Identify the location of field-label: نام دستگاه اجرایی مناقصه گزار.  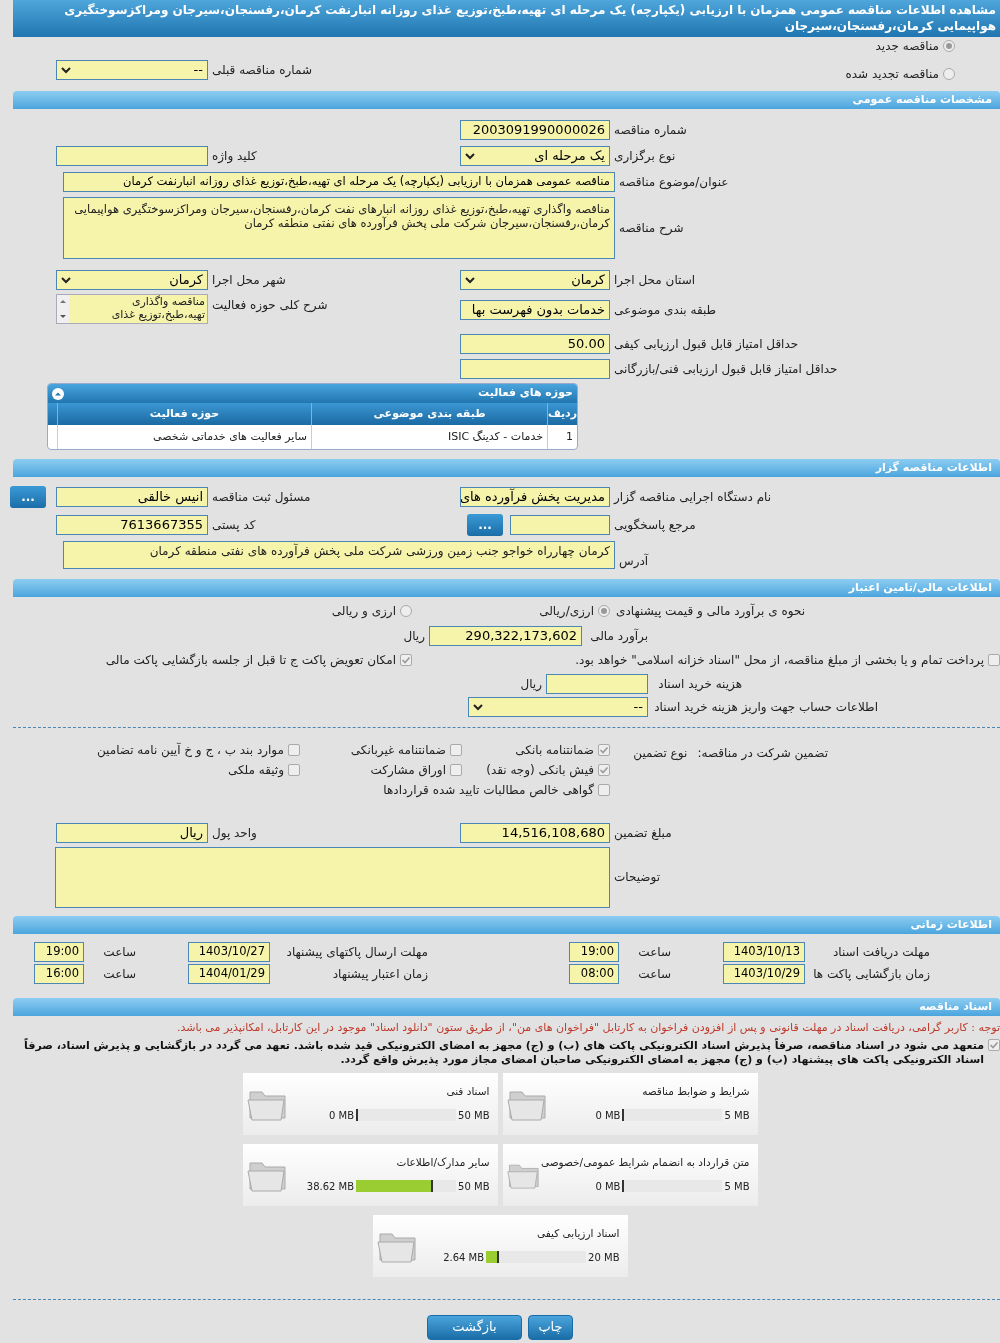
(692, 497).